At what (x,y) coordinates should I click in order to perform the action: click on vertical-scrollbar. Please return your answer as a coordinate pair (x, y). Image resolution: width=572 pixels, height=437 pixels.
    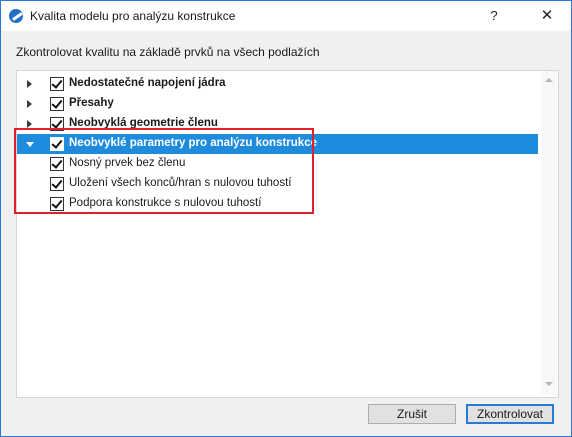
    Looking at the image, I should click on (549, 233).